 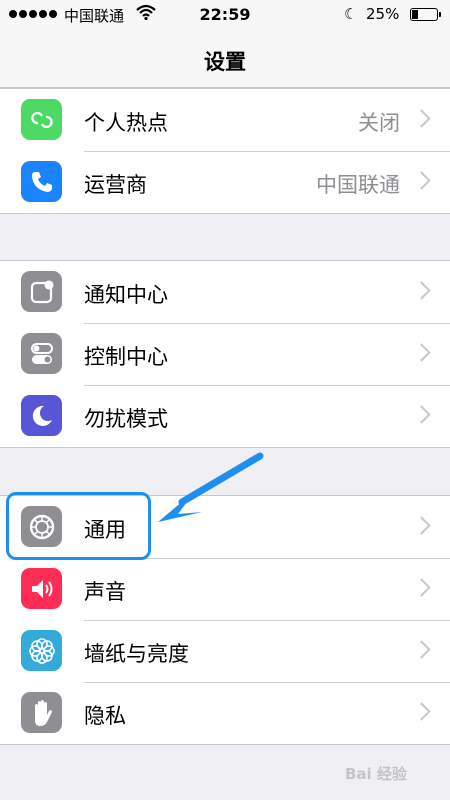 What do you see at coordinates (379, 123) in the screenshot?
I see `settings-row-value: 关闭` at bounding box center [379, 123].